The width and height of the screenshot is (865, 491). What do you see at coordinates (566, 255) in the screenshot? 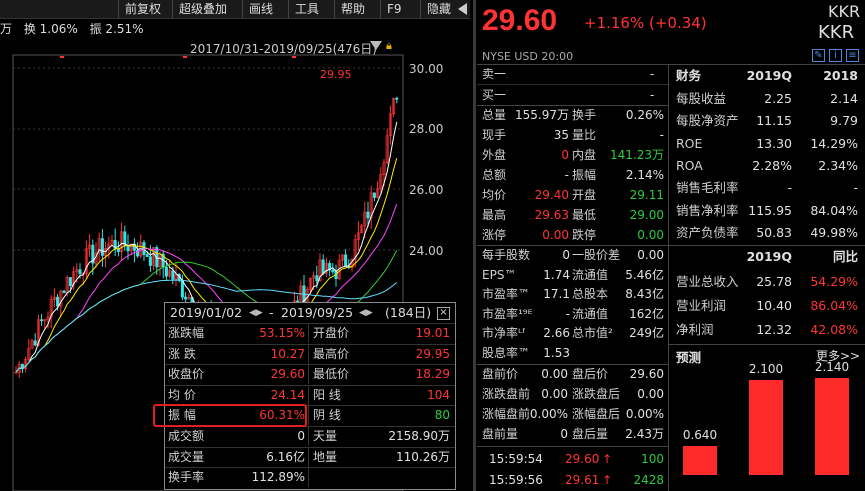
I see `share-value: 0` at bounding box center [566, 255].